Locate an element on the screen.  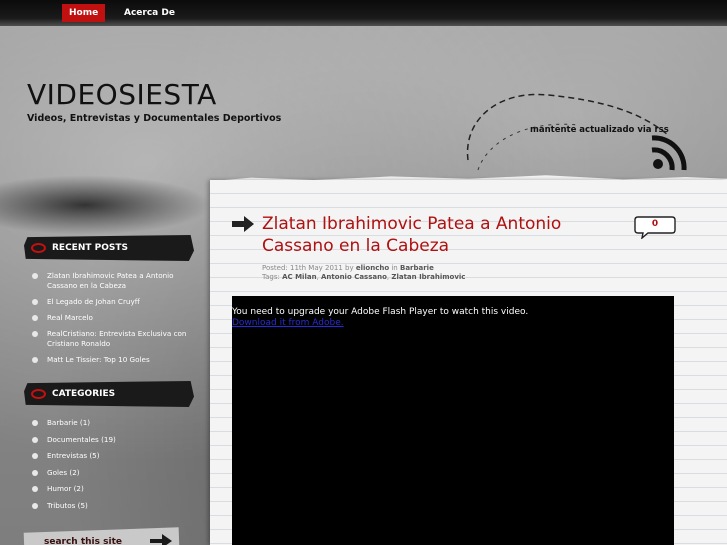
top-nav-bar is located at coordinates (363, 13).